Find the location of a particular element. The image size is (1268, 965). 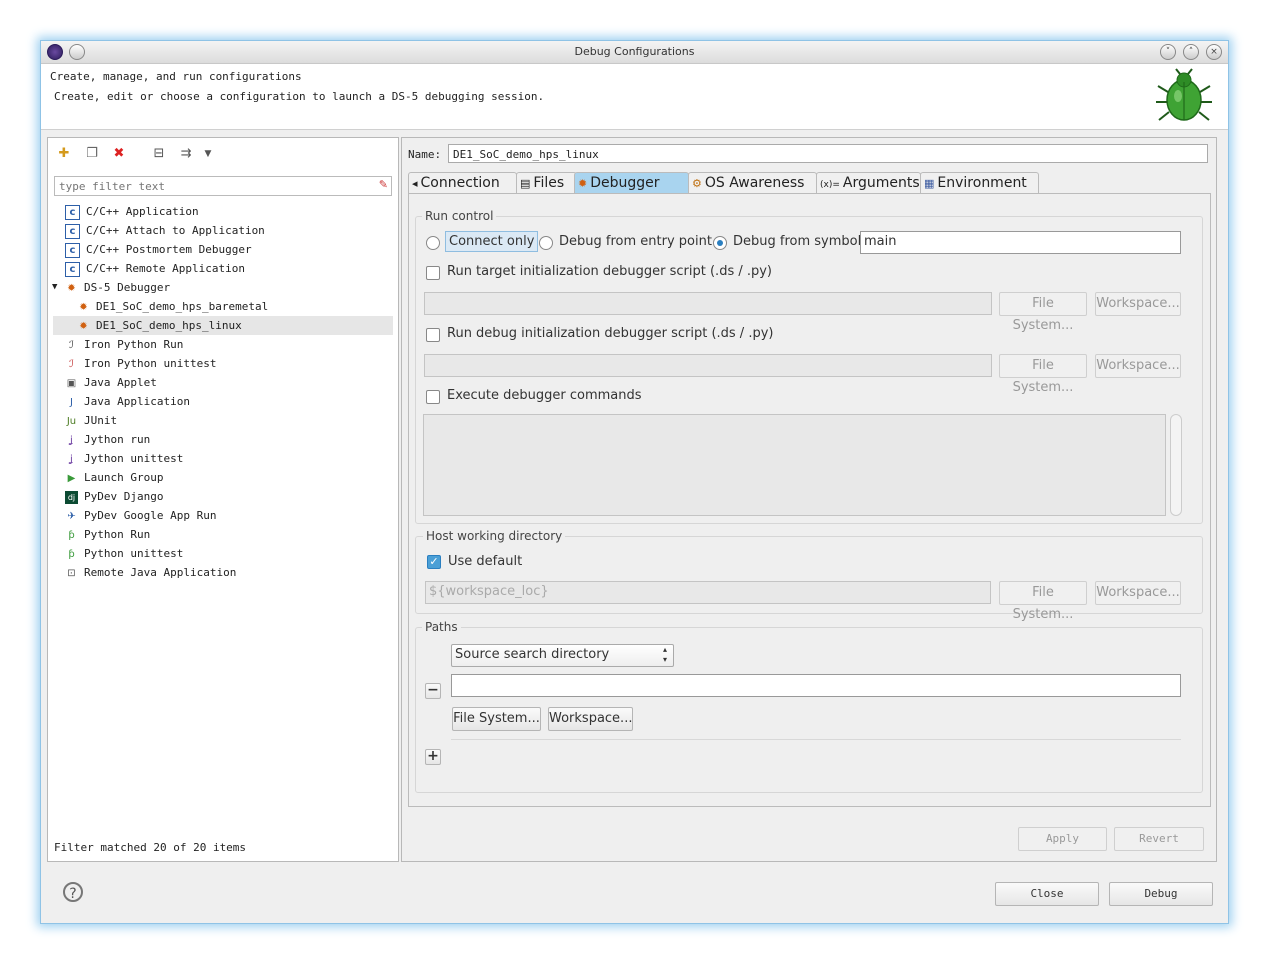

view-menu-icon: ▼ is located at coordinates (208, 154).